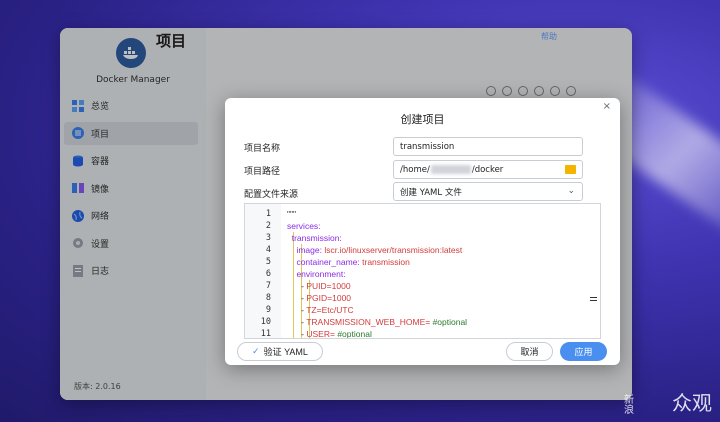 Image resolution: width=720 pixels, height=422 pixels. Describe the element at coordinates (415, 169) in the screenshot. I see `path-prefix: /home/` at that location.